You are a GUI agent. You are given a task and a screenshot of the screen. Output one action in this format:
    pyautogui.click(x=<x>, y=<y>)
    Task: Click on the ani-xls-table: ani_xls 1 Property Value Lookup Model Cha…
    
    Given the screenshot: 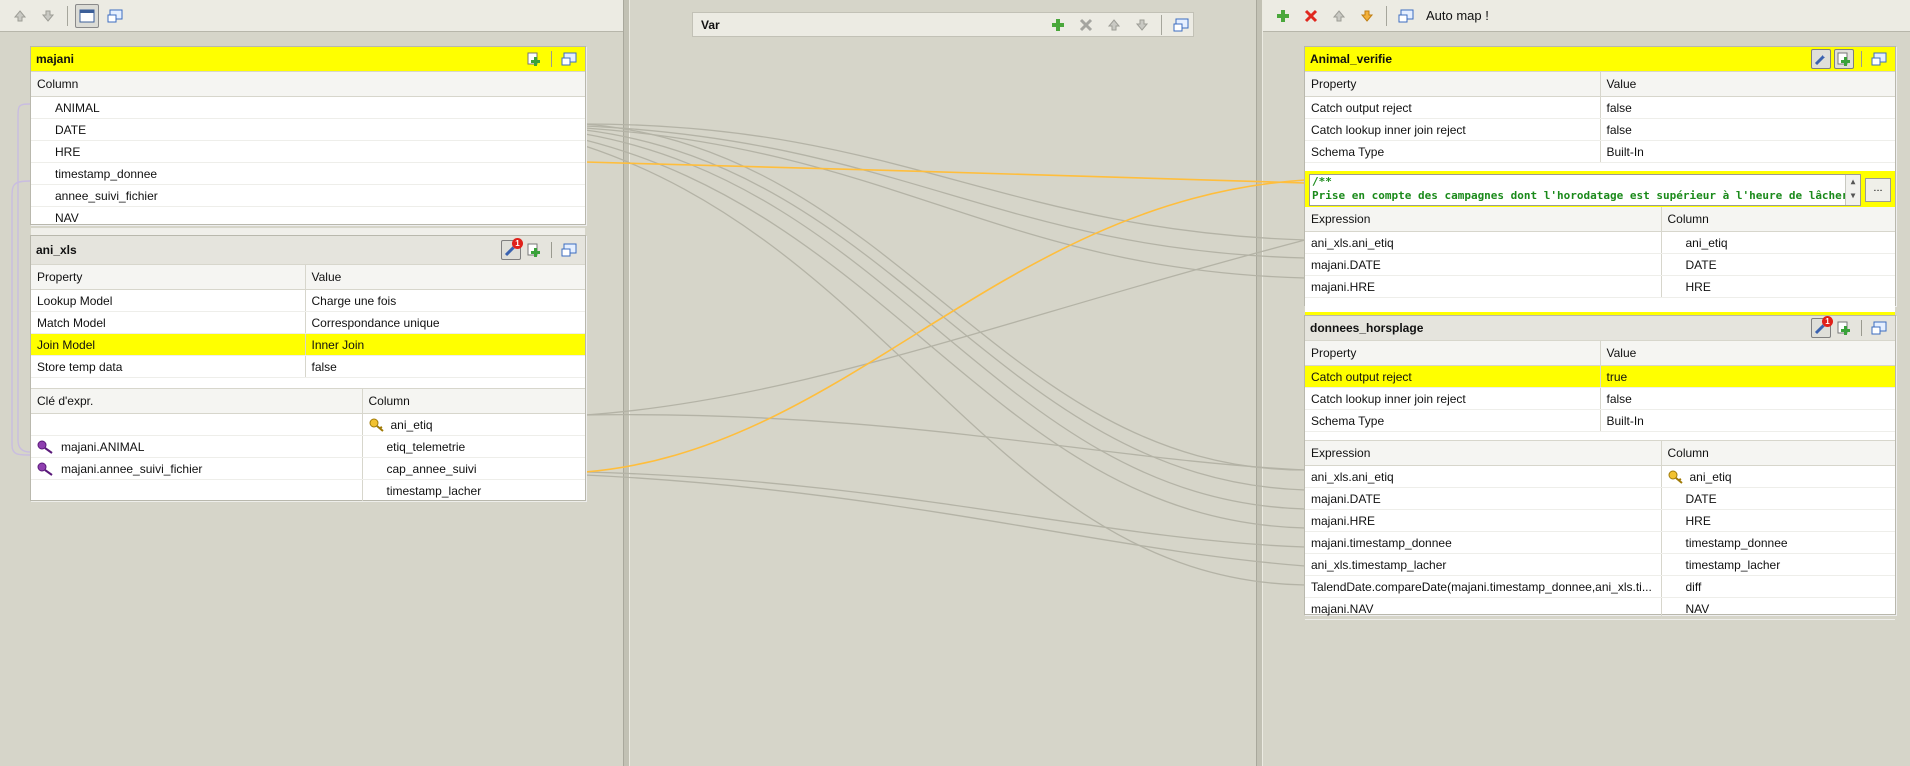 What is the action you would take?
    pyautogui.click(x=308, y=368)
    